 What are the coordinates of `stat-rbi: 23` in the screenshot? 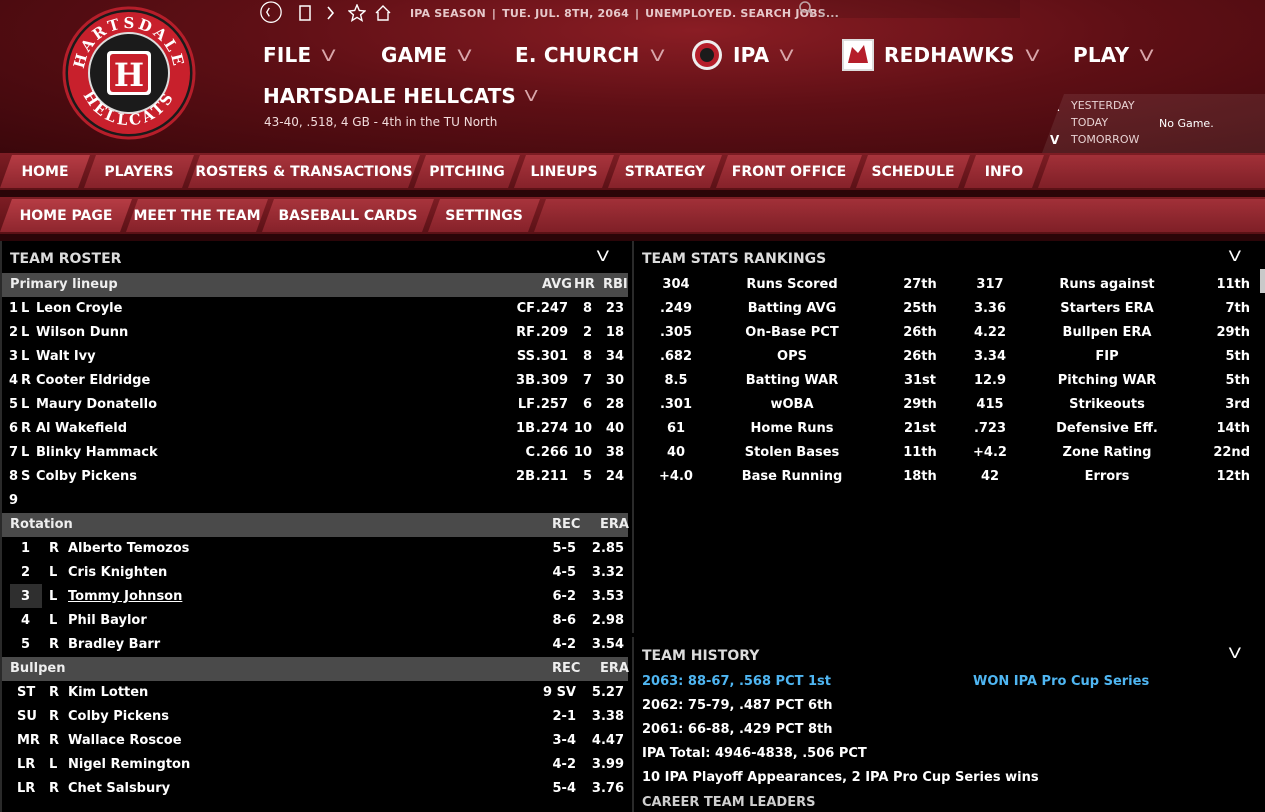 It's located at (614, 308).